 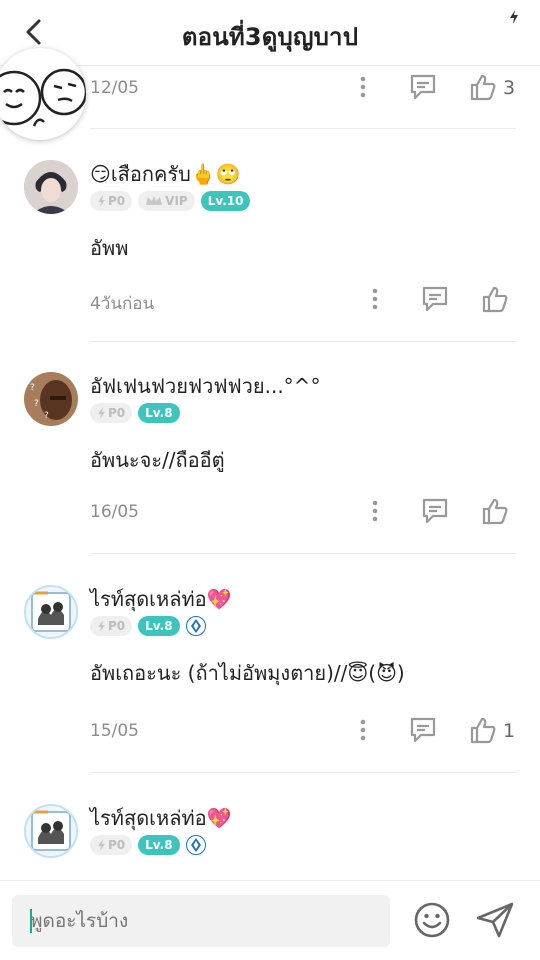 What do you see at coordinates (247, 673) in the screenshot?
I see `comment-text: อัพเถอะนะ (ถ้าไม่อัพมุงตาย)//😇(😈)` at bounding box center [247, 673].